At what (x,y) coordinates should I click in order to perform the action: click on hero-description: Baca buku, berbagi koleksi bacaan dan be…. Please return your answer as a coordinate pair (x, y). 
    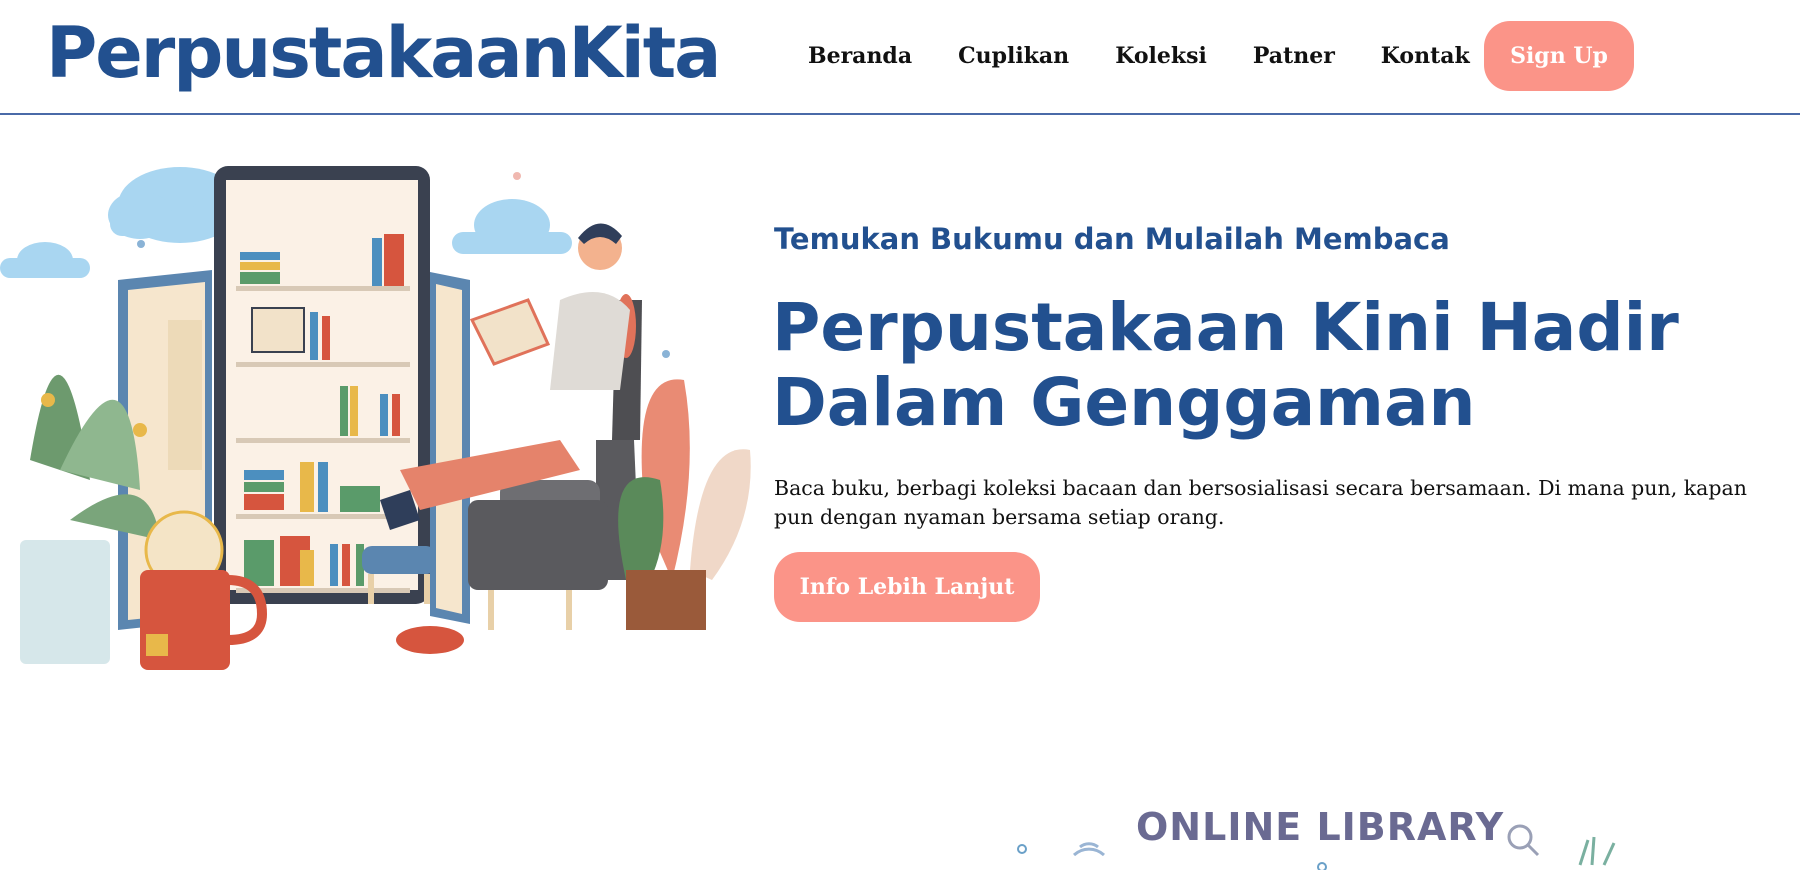
    Looking at the image, I should click on (1260, 502).